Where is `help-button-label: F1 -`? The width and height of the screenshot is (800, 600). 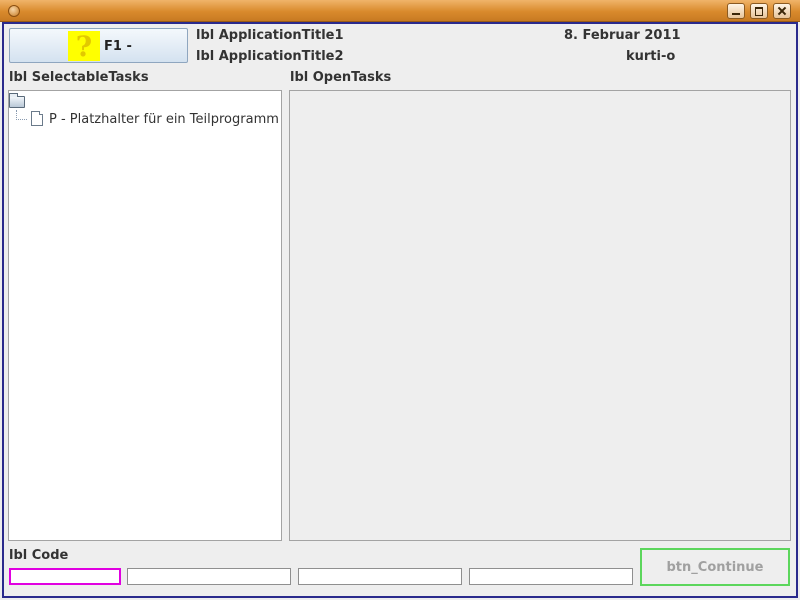
help-button-label: F1 - is located at coordinates (118, 46).